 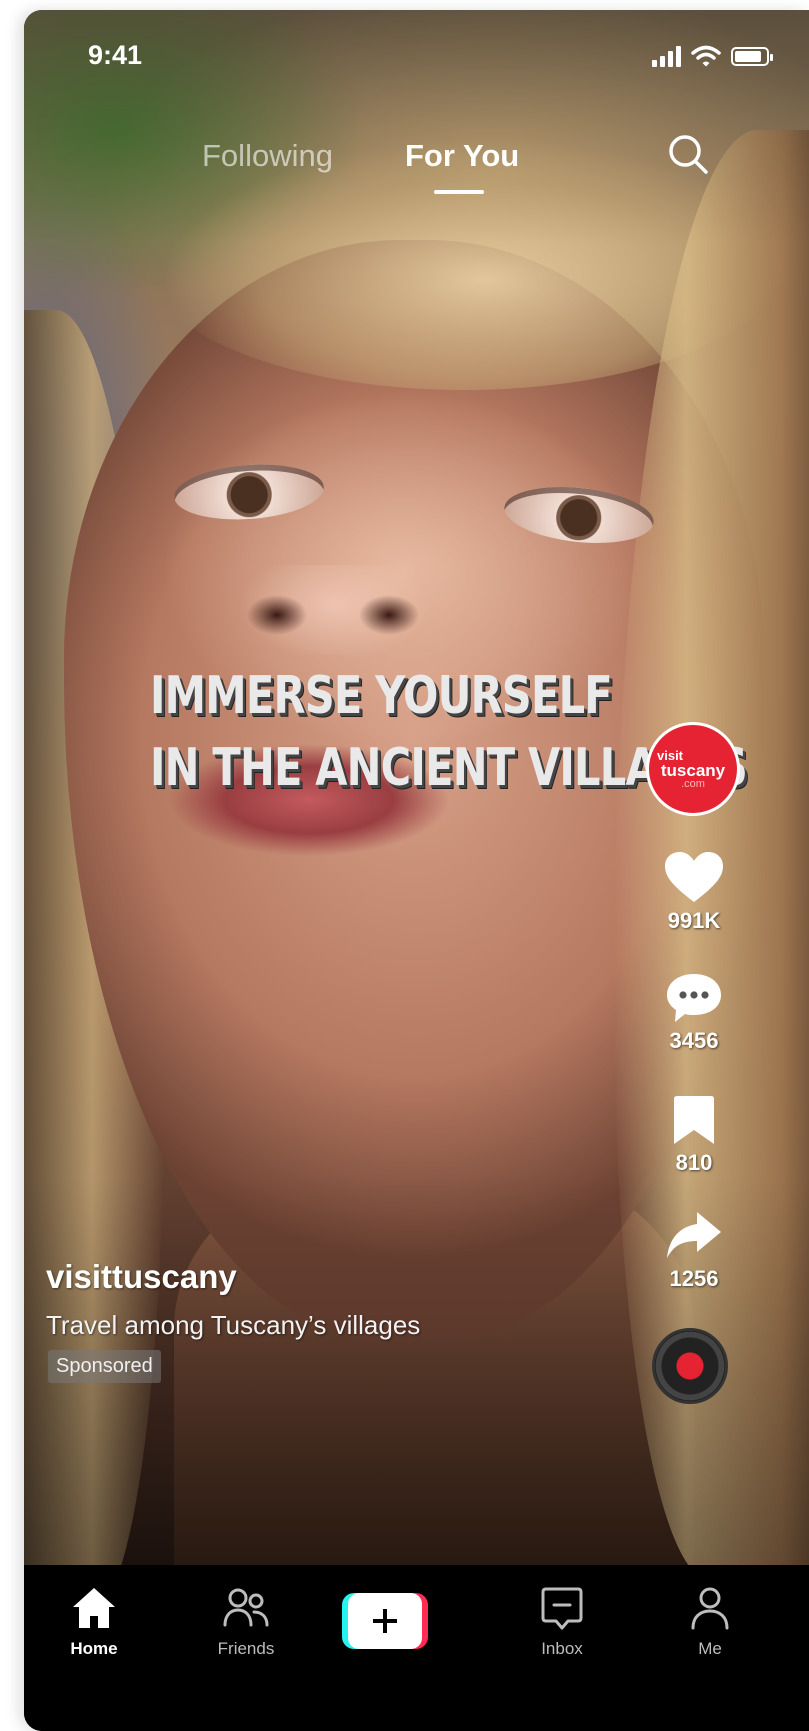 I want to click on nav-home: Home, so click(x=94, y=1622).